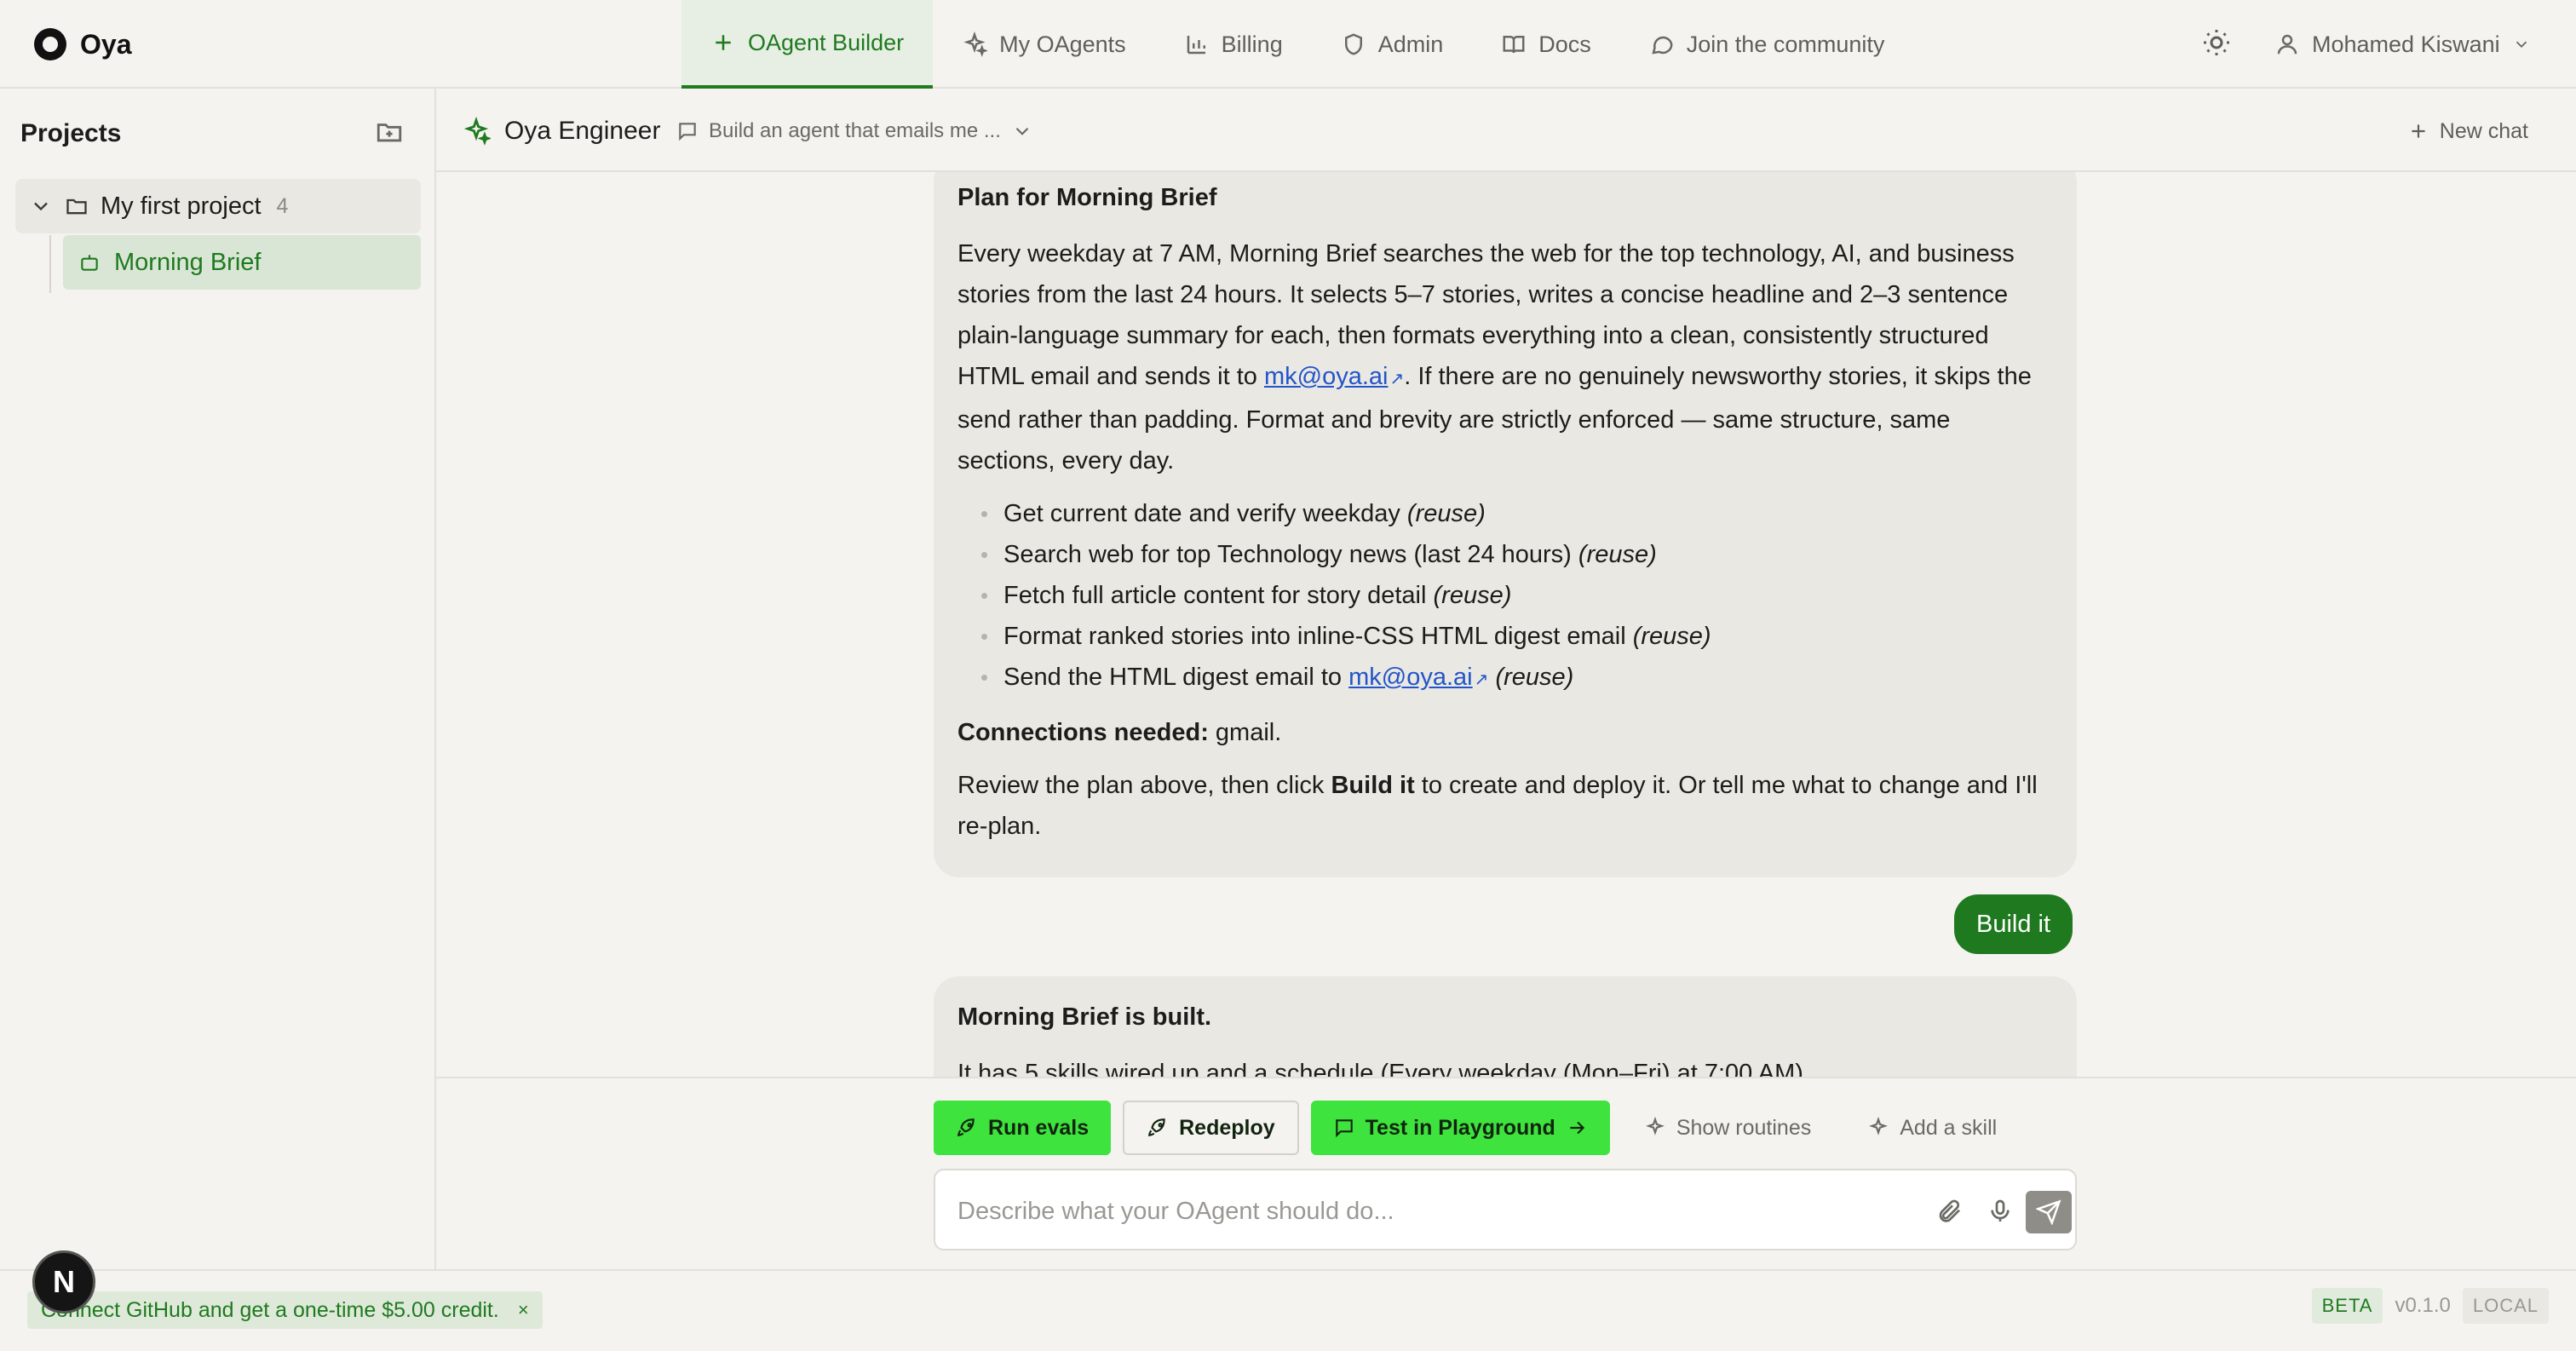  I want to click on connections-value: gmail., so click(1245, 732).